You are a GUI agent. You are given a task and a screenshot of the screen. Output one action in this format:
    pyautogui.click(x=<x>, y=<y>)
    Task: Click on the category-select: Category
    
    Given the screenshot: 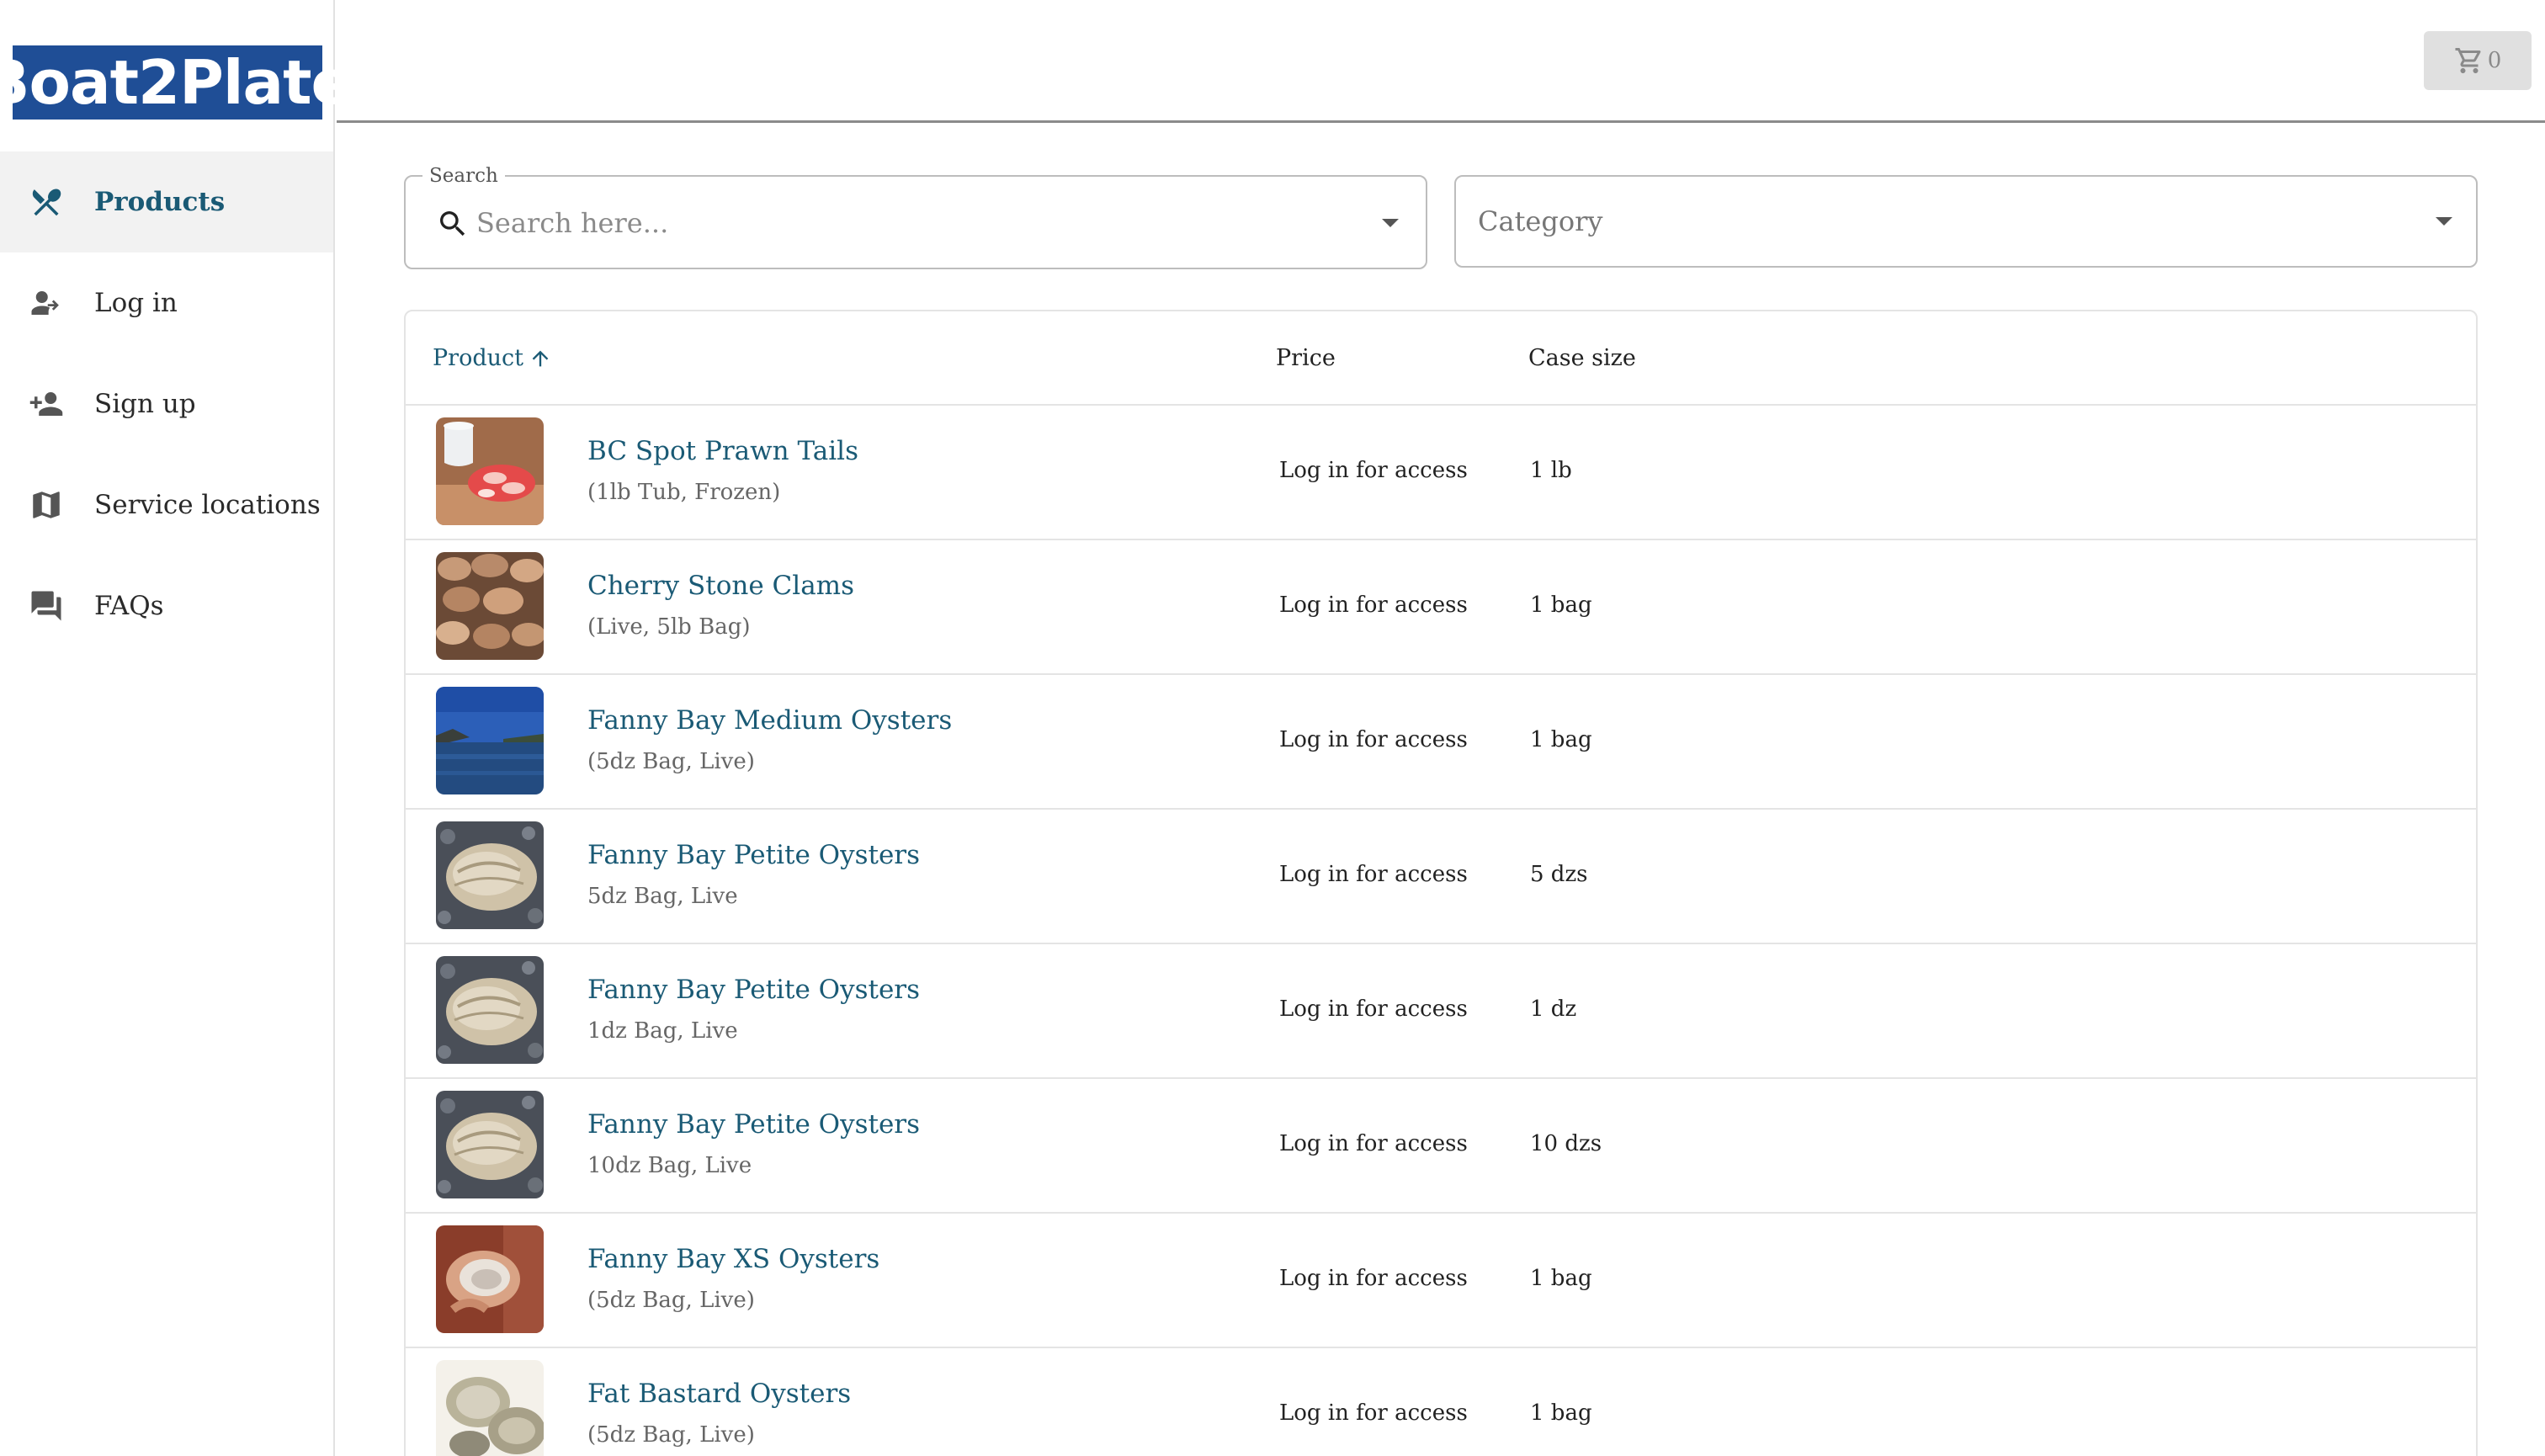 What is the action you would take?
    pyautogui.click(x=1966, y=221)
    